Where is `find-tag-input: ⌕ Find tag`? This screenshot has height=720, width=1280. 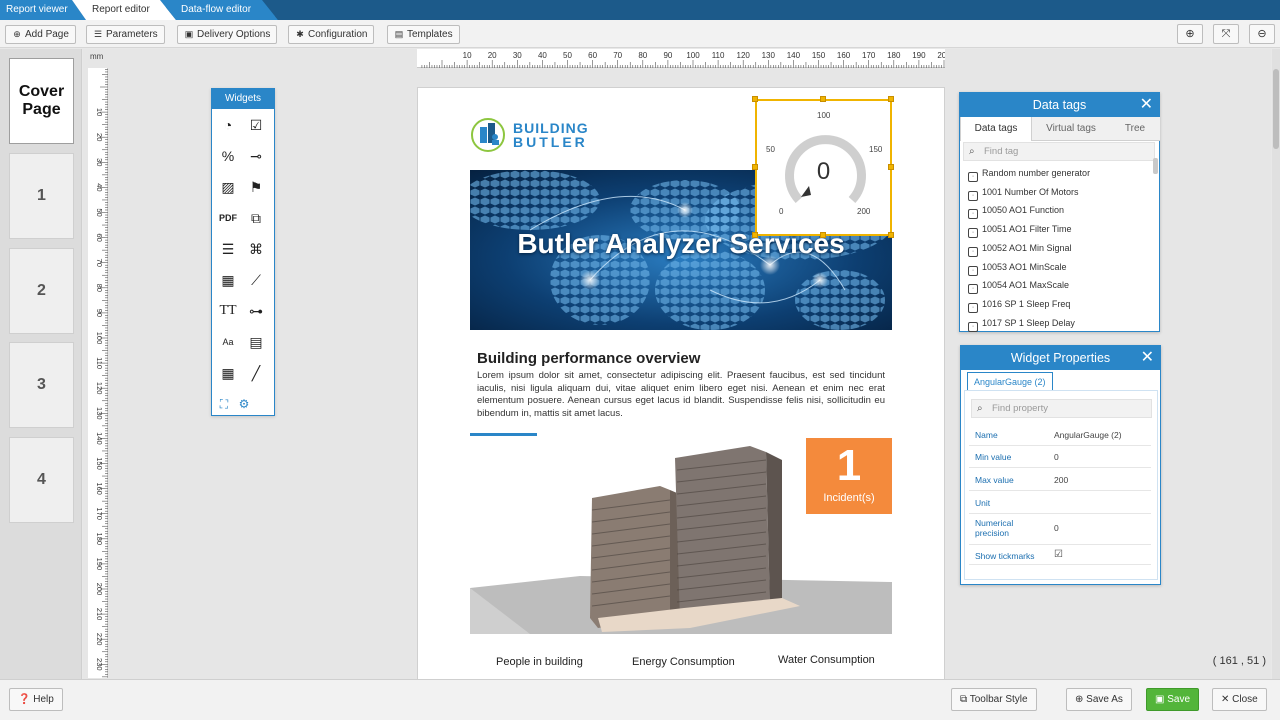 find-tag-input: ⌕ Find tag is located at coordinates (1059, 151).